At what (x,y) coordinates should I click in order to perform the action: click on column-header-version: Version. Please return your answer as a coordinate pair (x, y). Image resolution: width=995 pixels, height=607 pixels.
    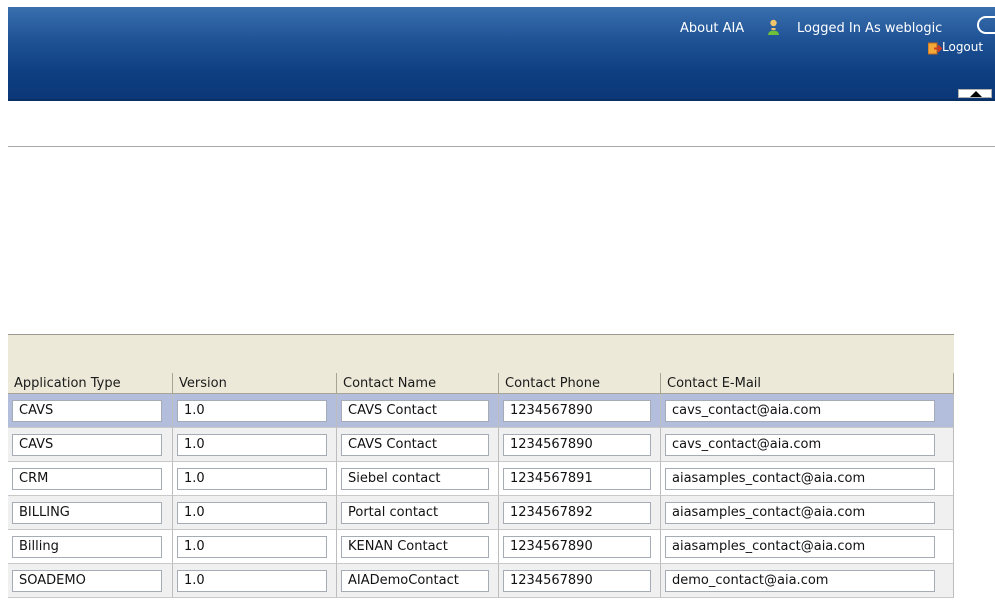
    Looking at the image, I should click on (255, 383).